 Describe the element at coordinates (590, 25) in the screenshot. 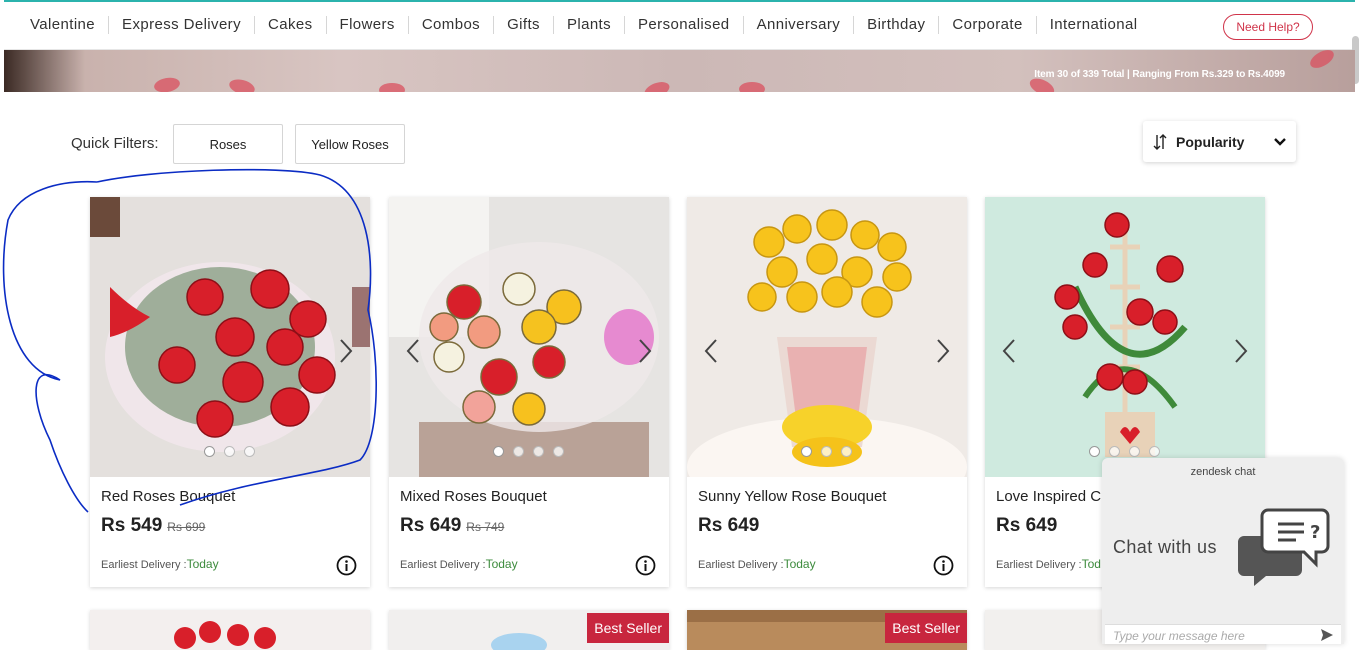

I see `nav-item-plants: Plants` at that location.